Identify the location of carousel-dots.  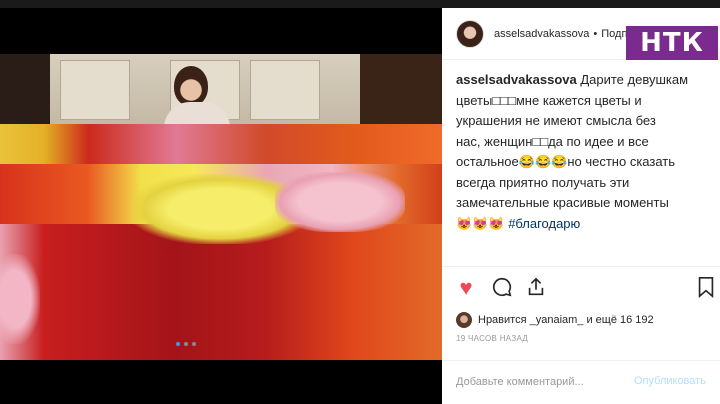
(186, 344).